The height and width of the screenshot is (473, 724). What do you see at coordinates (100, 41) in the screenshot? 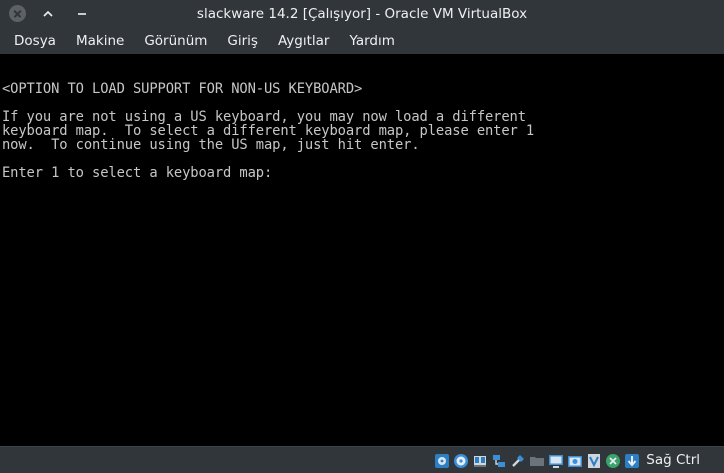
I see `menu-makine: Makine` at bounding box center [100, 41].